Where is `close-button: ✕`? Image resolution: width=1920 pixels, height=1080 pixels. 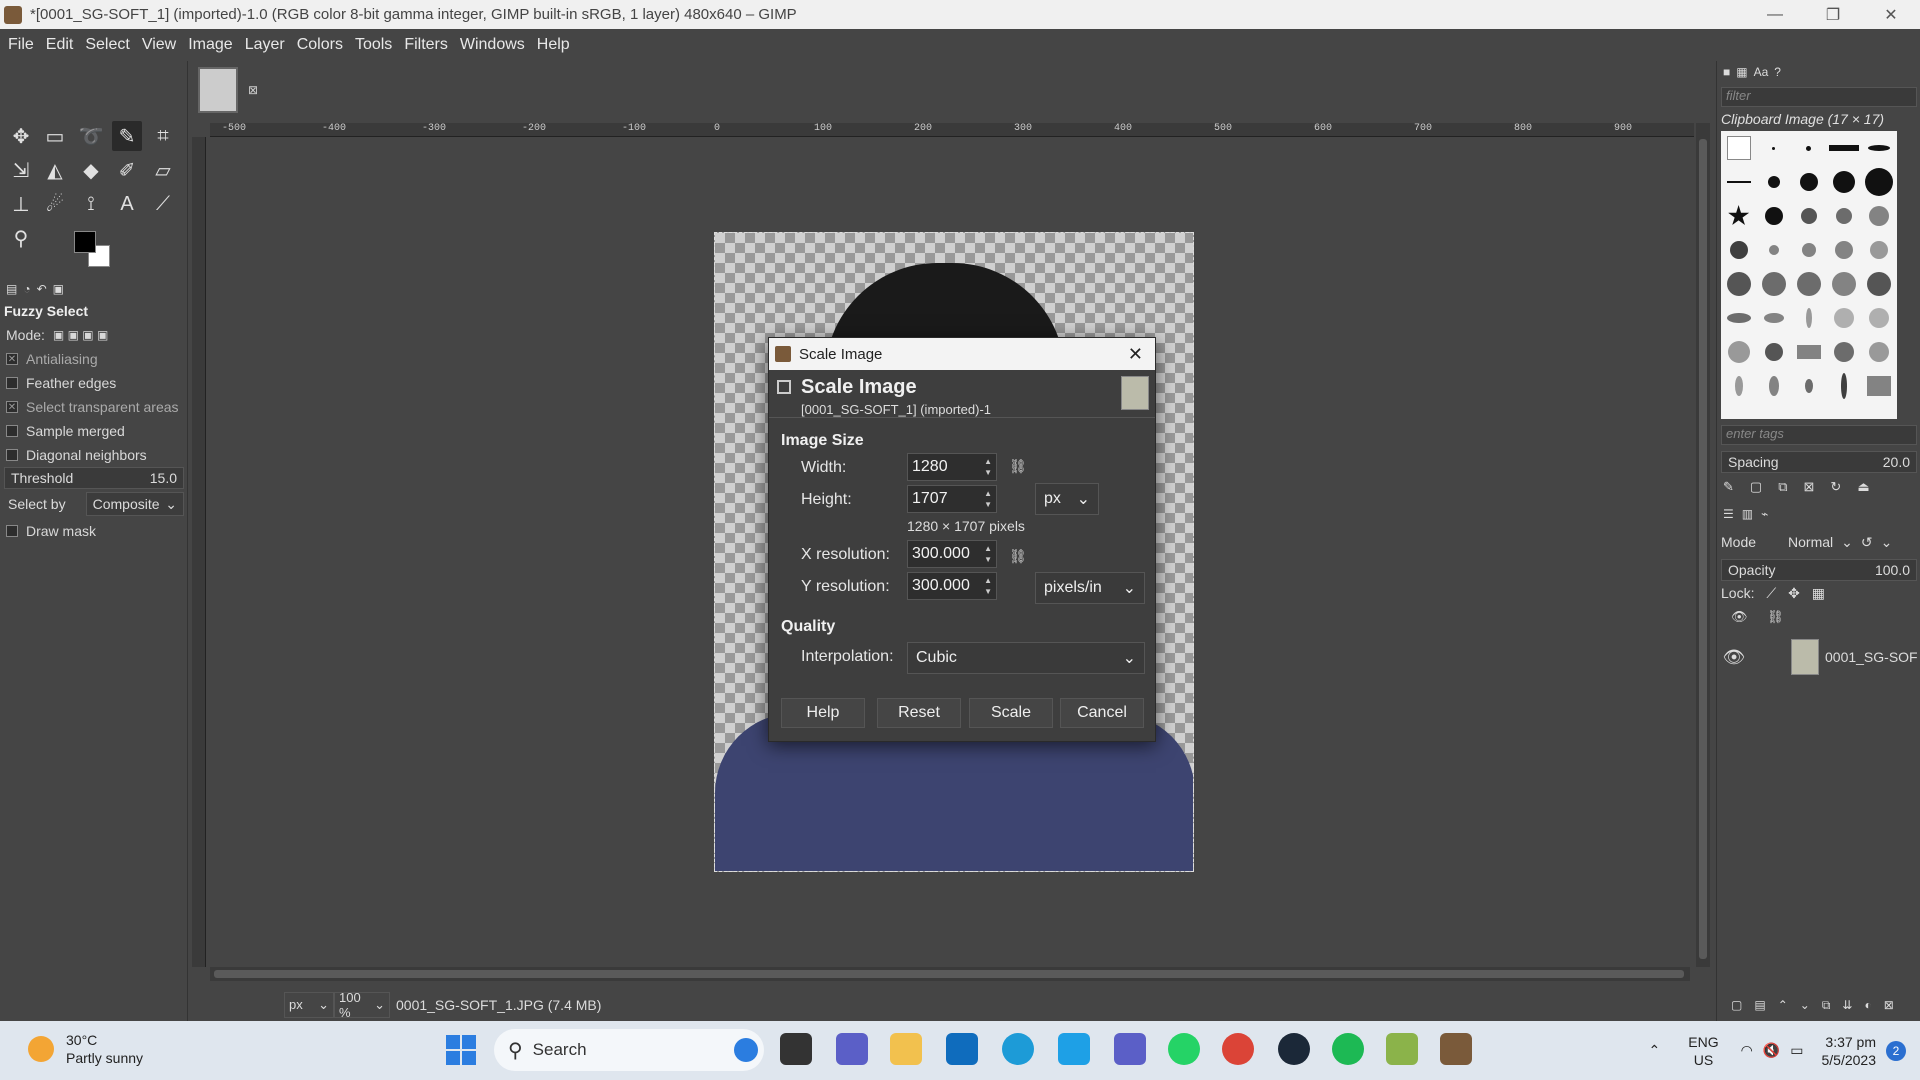 close-button: ✕ is located at coordinates (1891, 14).